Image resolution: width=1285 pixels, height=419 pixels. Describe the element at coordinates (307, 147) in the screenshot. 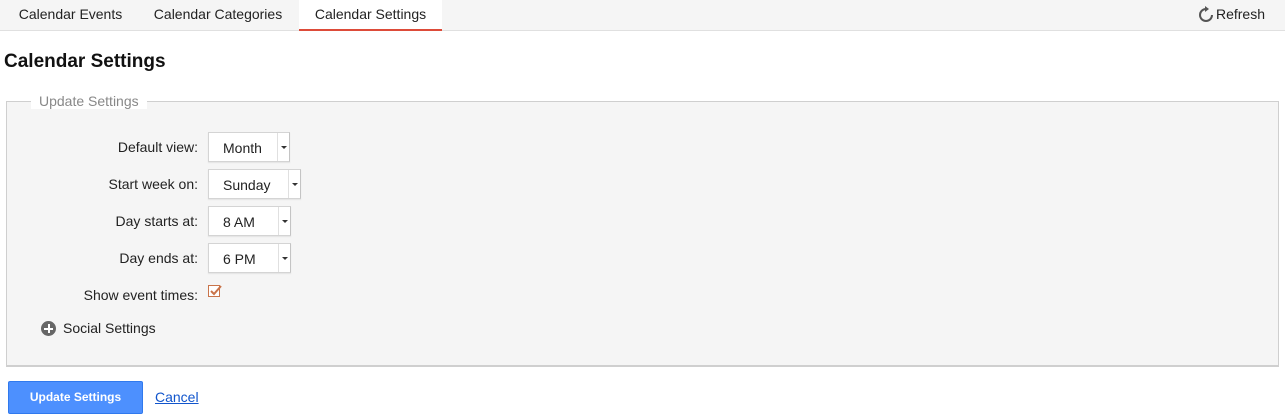

I see `default-view-row: Default view: Month` at that location.